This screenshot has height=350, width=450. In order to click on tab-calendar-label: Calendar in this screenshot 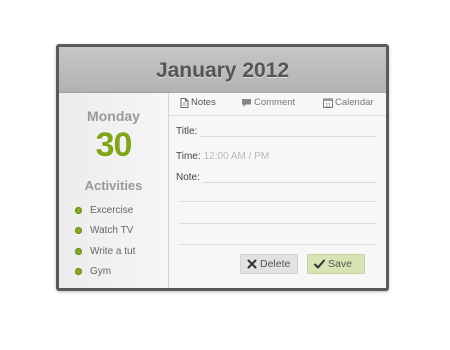, I will do `click(354, 102)`.